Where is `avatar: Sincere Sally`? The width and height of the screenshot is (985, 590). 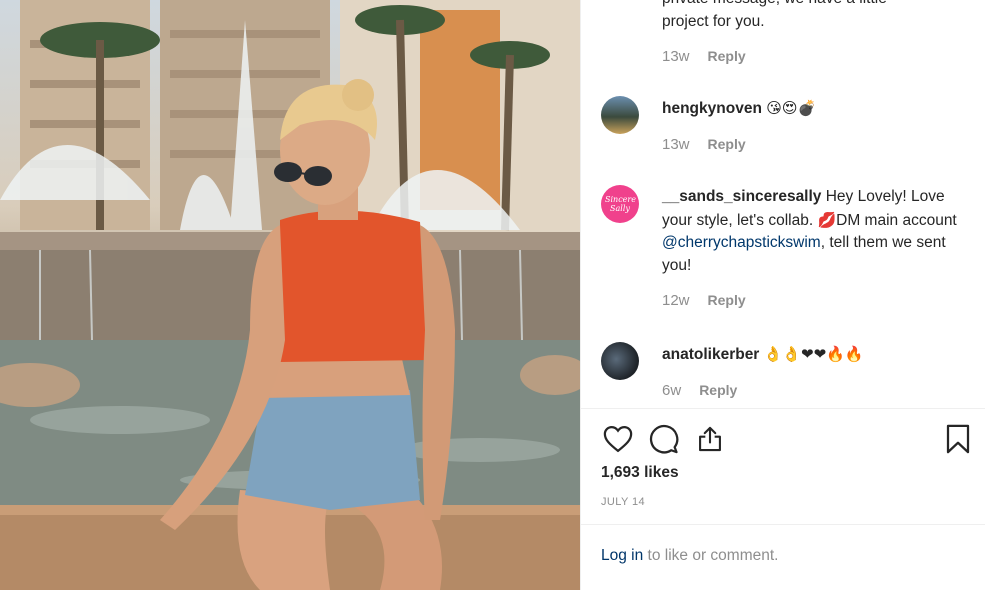 avatar: Sincere Sally is located at coordinates (620, 204).